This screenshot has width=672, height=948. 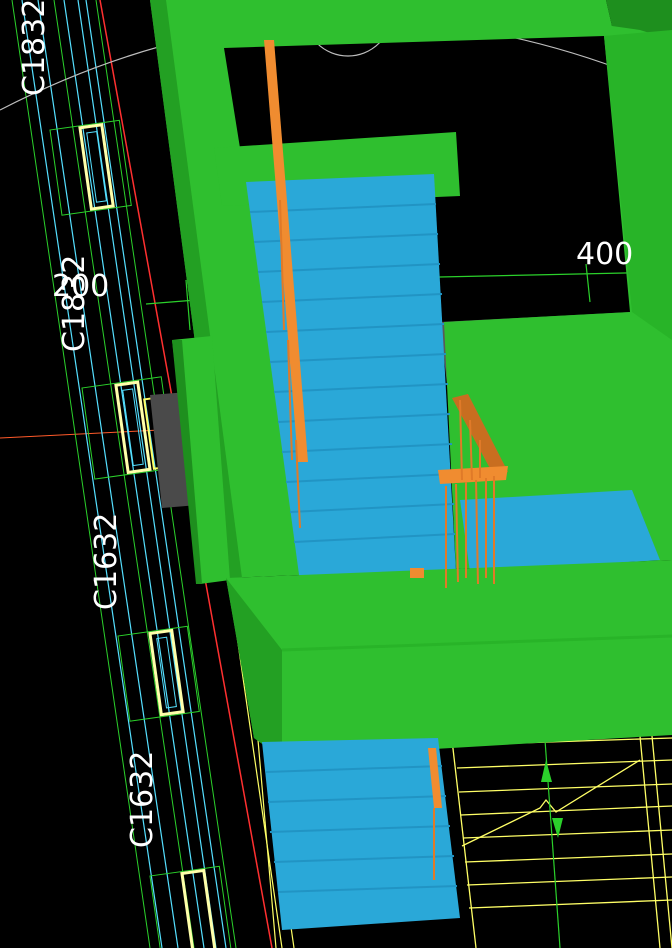 I want to click on window-tag-1: C1832, so click(x=34, y=48).